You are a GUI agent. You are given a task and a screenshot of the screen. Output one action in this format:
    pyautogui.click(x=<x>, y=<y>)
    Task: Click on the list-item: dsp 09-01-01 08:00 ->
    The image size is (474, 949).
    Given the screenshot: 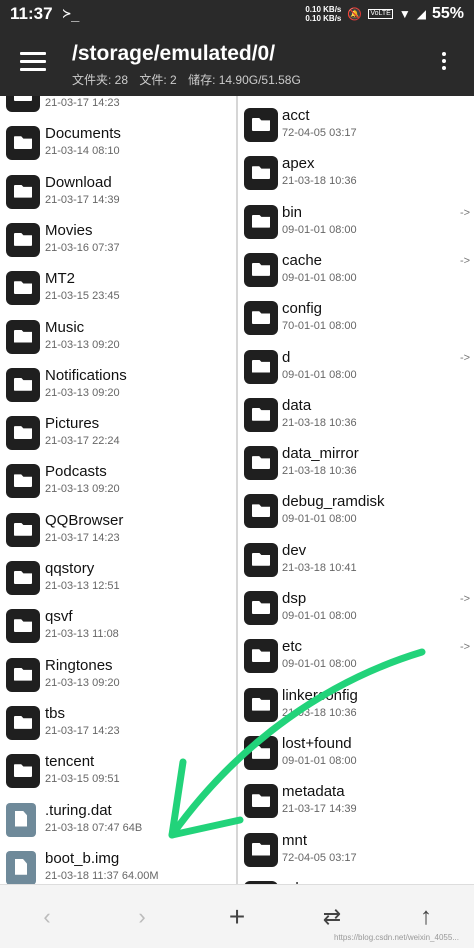 What is the action you would take?
    pyautogui.click(x=356, y=607)
    